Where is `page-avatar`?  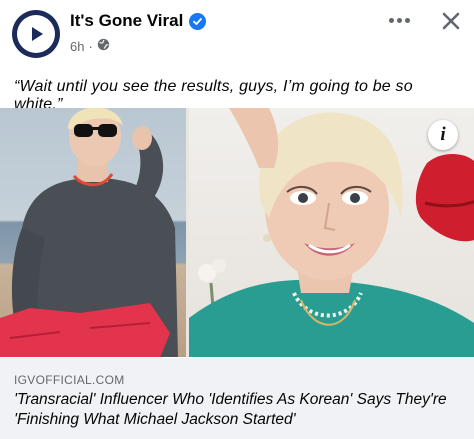
page-avatar is located at coordinates (36, 34).